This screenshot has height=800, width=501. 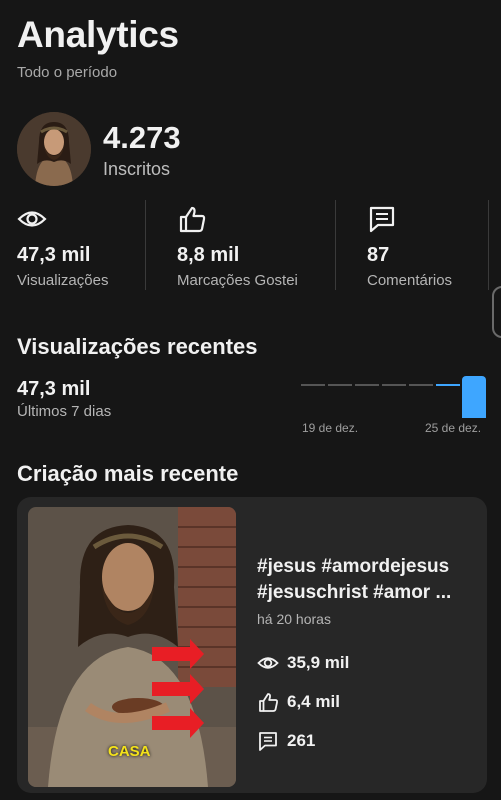 I want to click on channel-avatar, so click(x=54, y=149).